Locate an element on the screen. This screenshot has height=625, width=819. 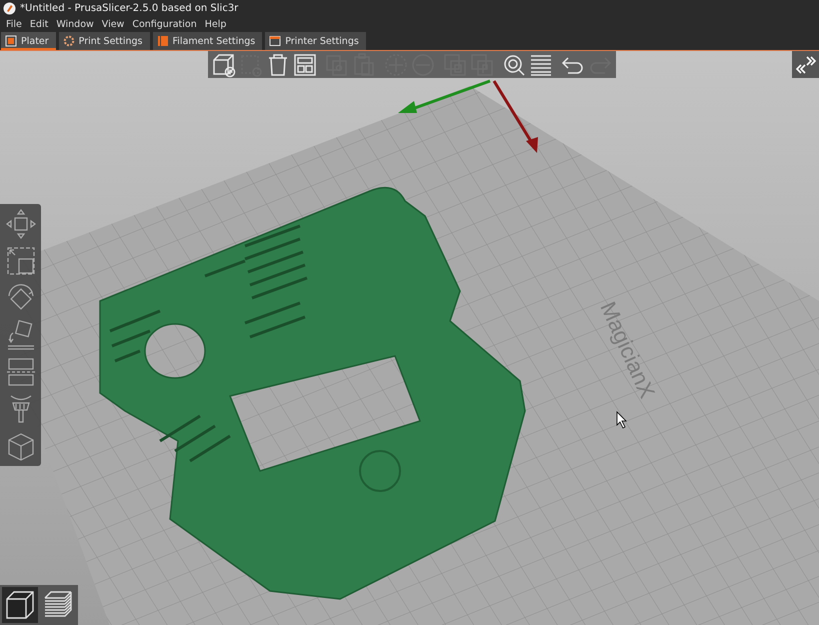
scale-tool-icon is located at coordinates (20, 261).